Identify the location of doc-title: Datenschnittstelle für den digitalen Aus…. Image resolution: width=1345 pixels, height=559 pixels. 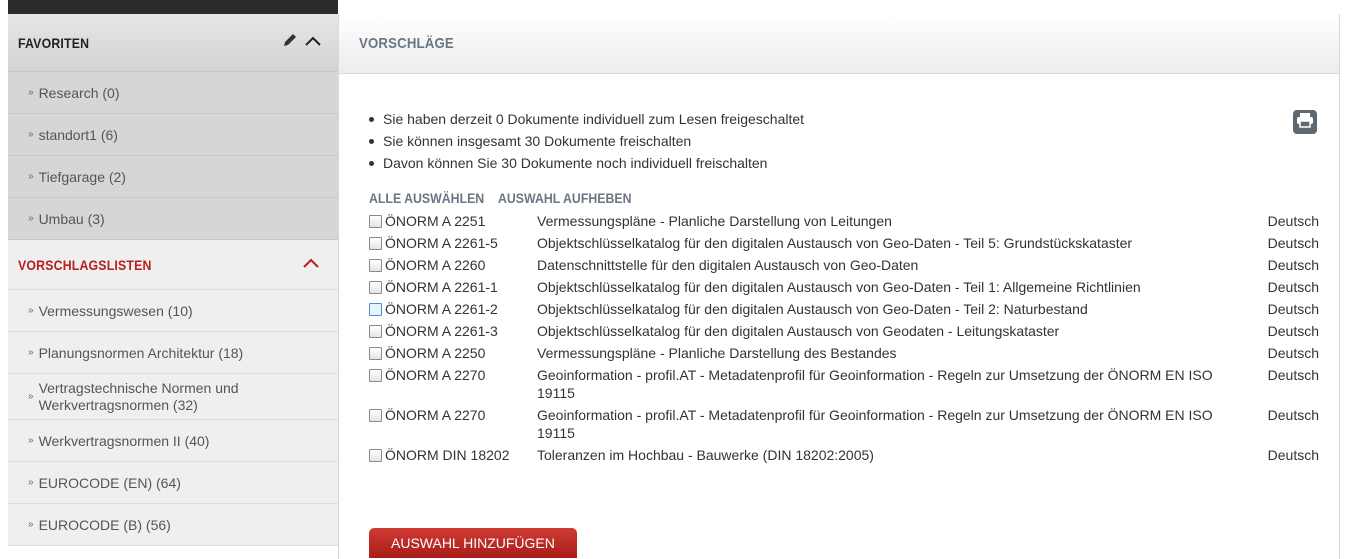
(728, 265).